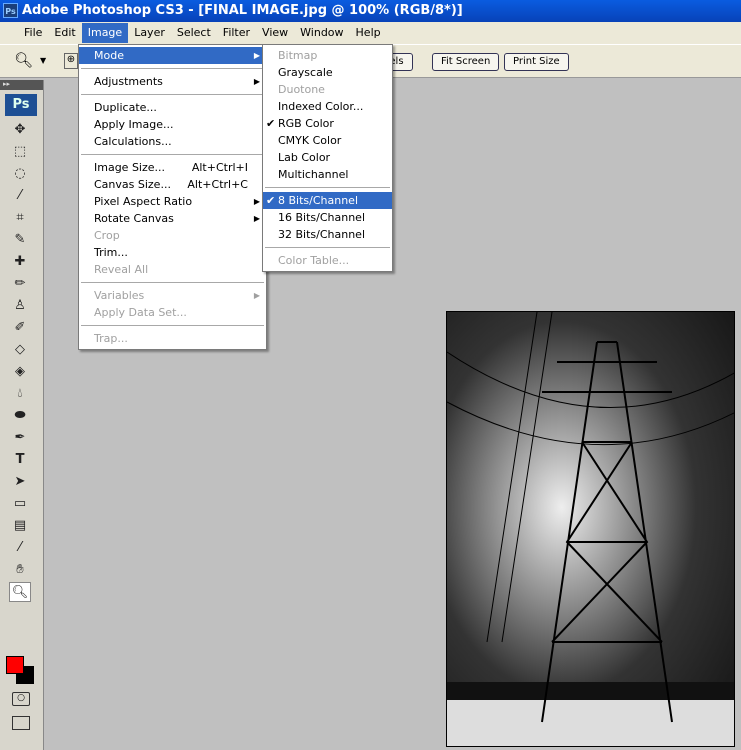 The image size is (741, 750). Describe the element at coordinates (105, 33) in the screenshot. I see `menu-image: Image` at that location.